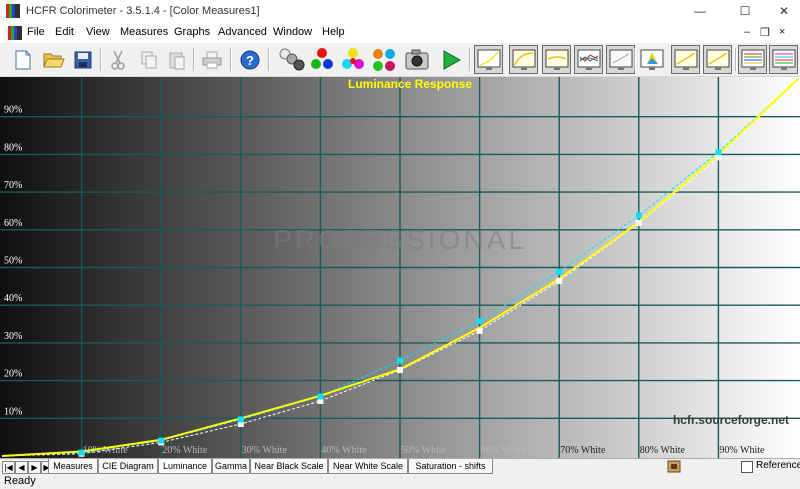 This screenshot has width=800, height=489. I want to click on menu-advanced: Advanced, so click(242, 32).